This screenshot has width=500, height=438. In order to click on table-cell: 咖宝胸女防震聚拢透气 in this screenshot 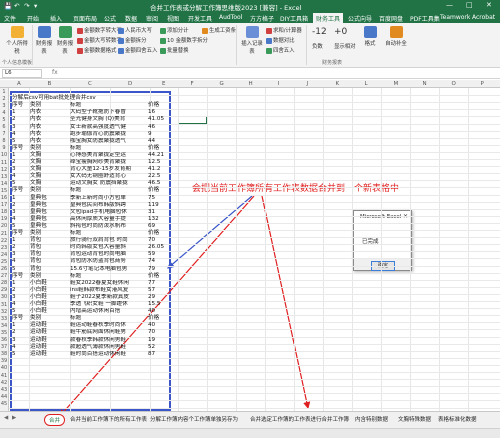, I will do `click(98, 141)`.